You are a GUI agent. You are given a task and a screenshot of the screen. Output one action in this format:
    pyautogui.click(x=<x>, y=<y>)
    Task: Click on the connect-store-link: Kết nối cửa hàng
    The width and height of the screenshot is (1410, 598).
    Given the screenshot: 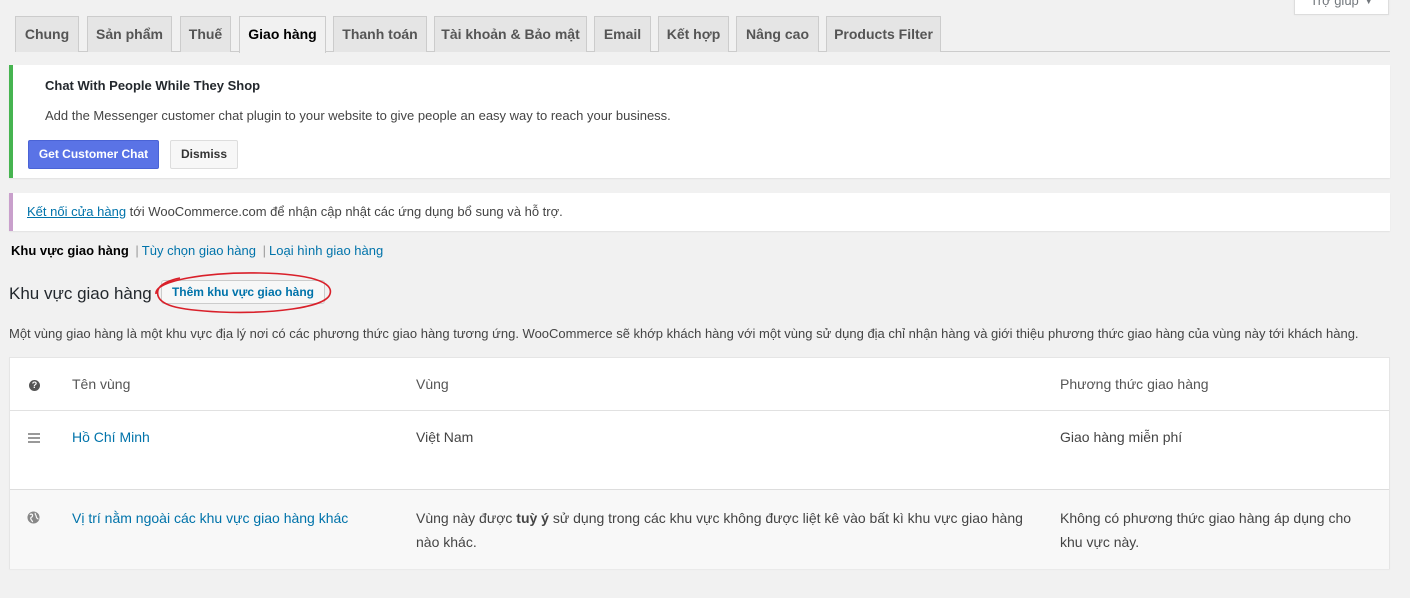 What is the action you would take?
    pyautogui.click(x=76, y=211)
    